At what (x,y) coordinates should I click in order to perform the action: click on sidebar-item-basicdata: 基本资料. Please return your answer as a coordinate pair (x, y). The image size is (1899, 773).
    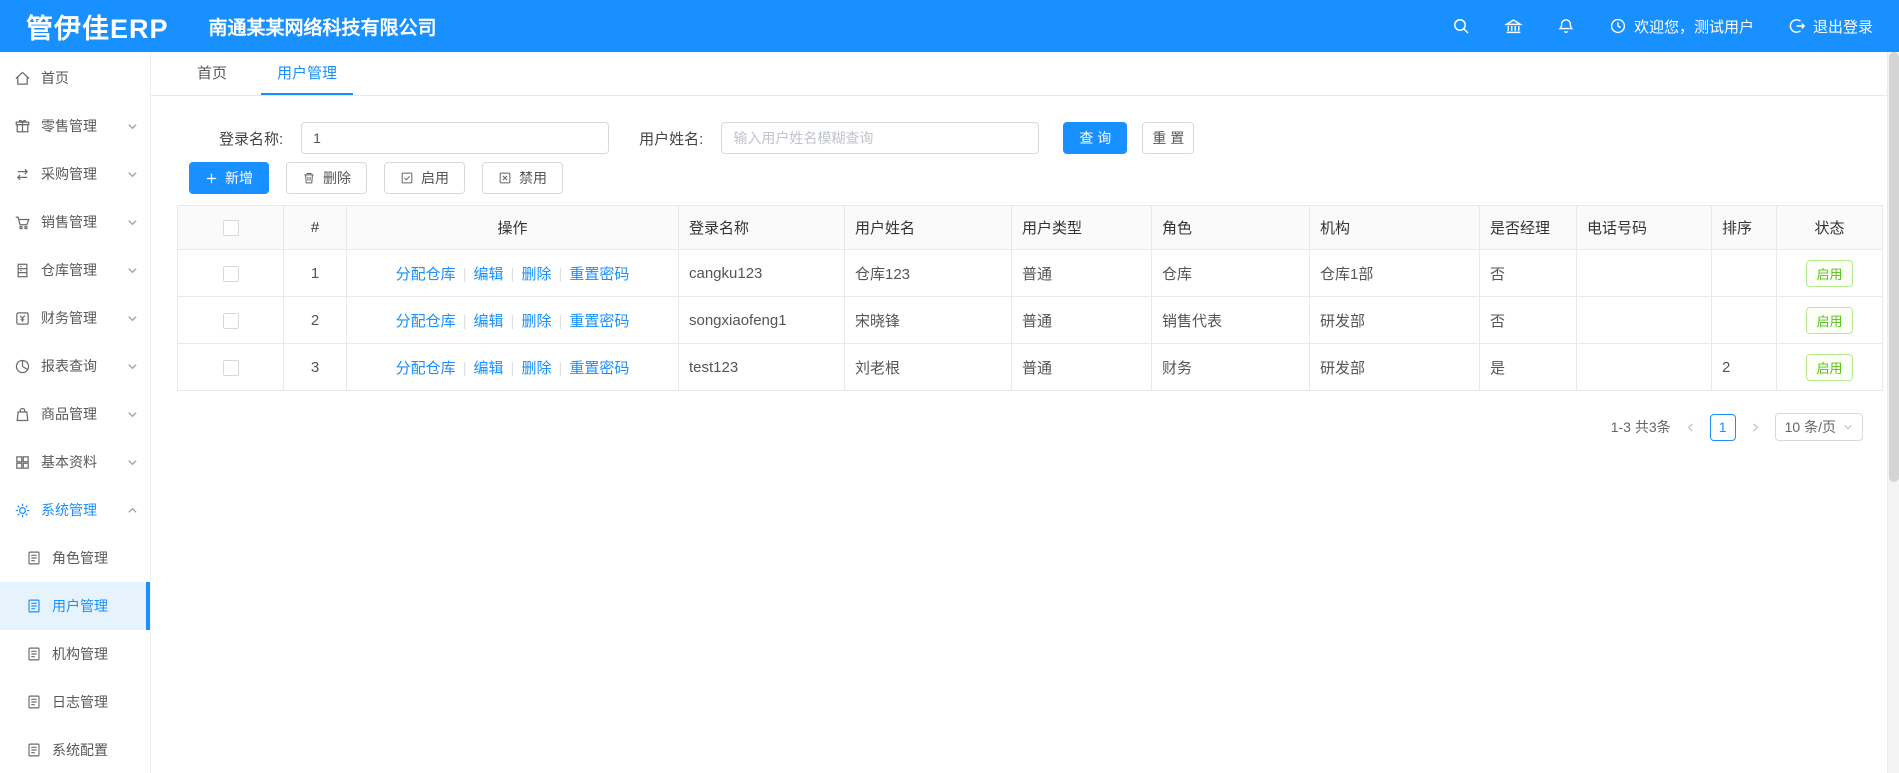
    Looking at the image, I should click on (75, 462).